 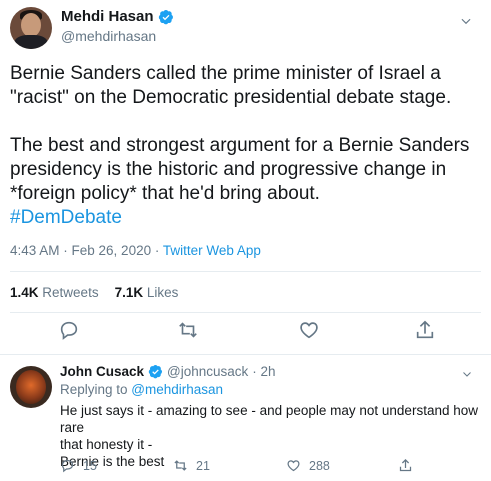 What do you see at coordinates (212, 250) in the screenshot?
I see `tweet-source: Twitter Web App` at bounding box center [212, 250].